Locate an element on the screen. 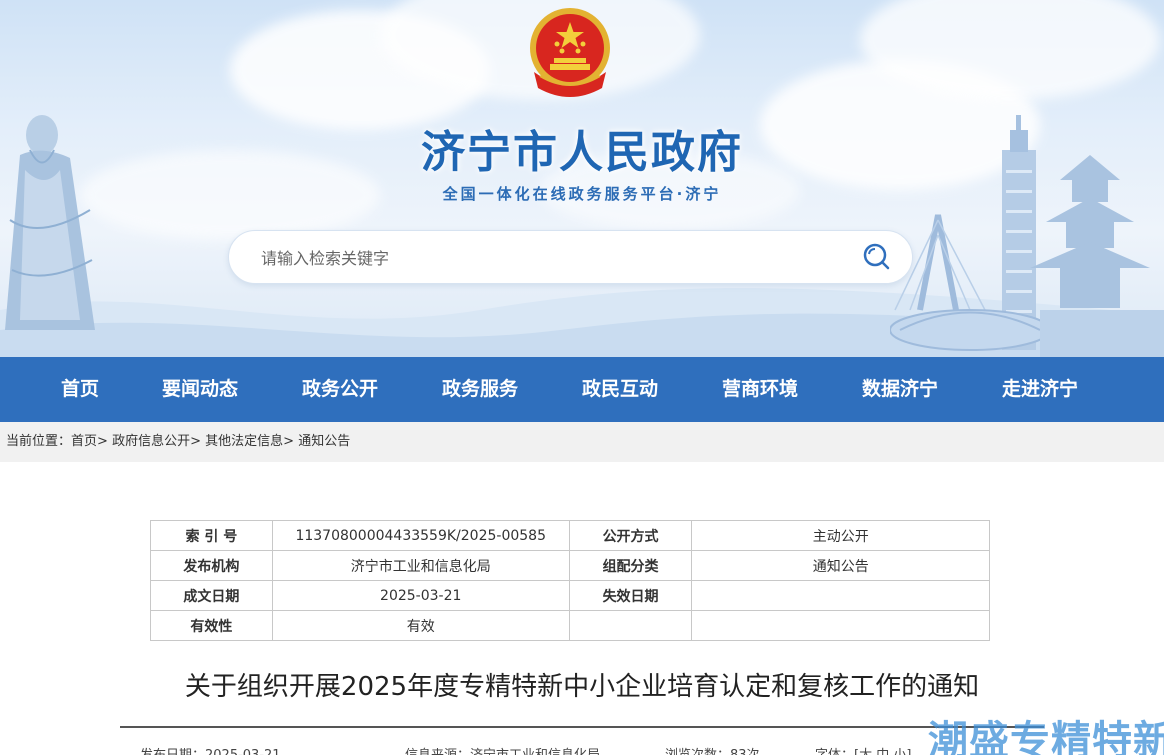 The width and height of the screenshot is (1164, 755). breadcrumb-item-notices: 通知公告 is located at coordinates (324, 441).